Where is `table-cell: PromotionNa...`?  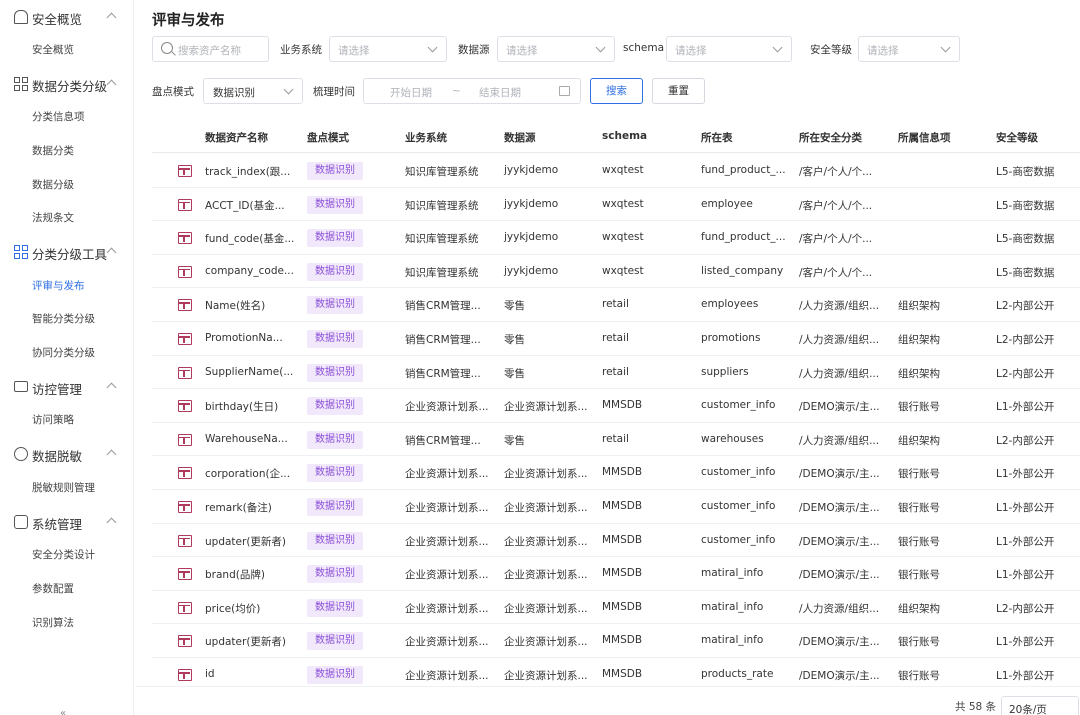 table-cell: PromotionNa... is located at coordinates (244, 338).